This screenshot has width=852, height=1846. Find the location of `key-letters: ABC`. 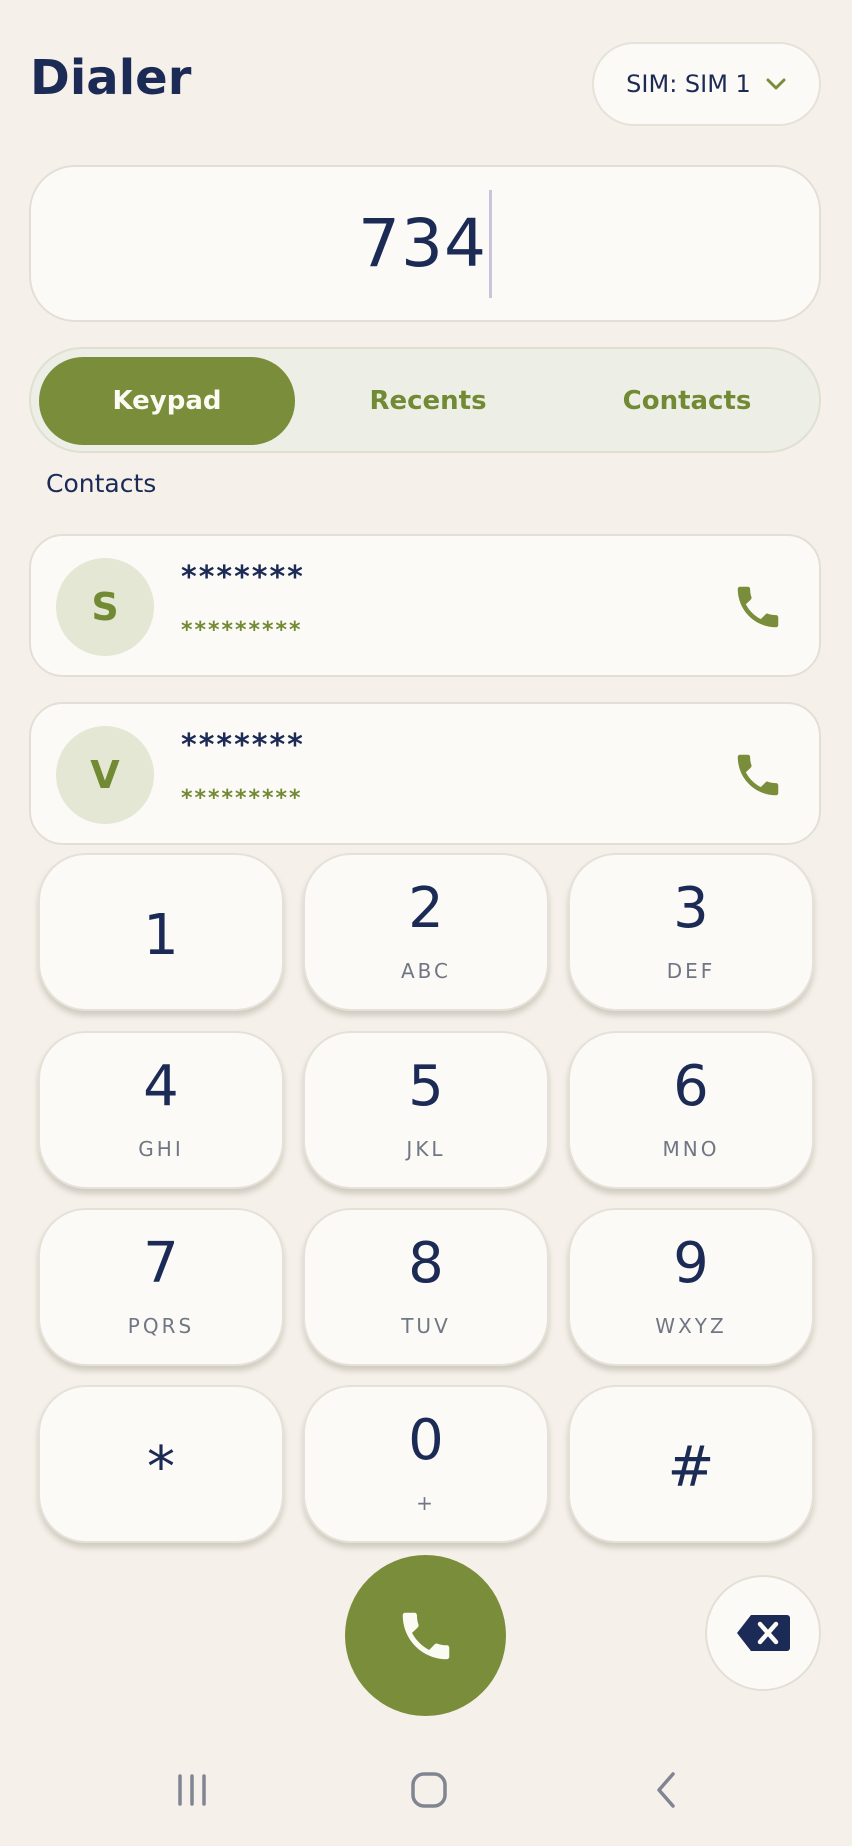

key-letters: ABC is located at coordinates (425, 971).